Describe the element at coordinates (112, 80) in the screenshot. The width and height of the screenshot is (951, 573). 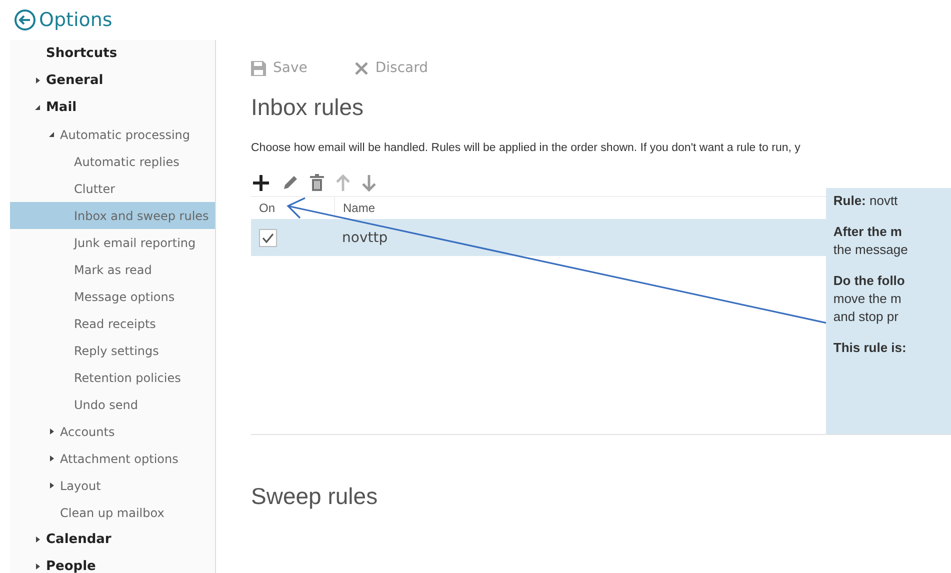
I see `nav-item: General` at that location.